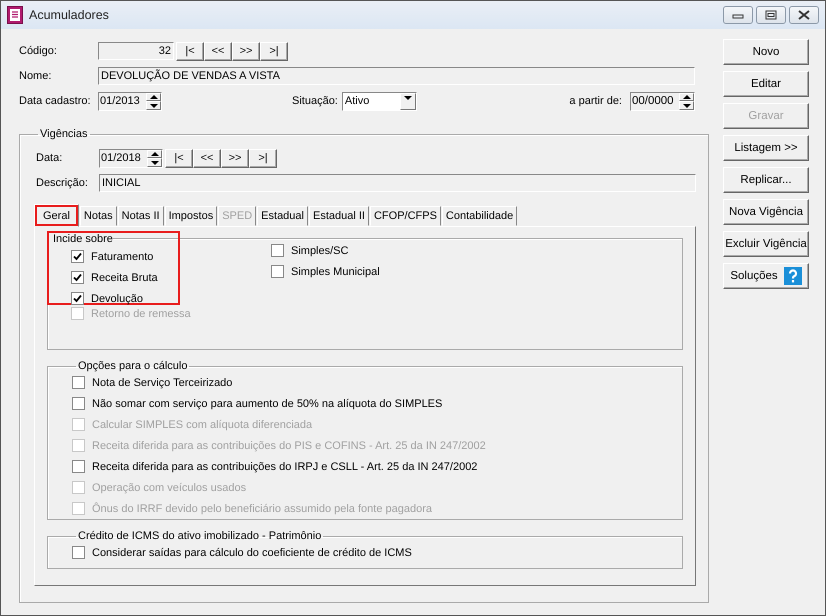  I want to click on field-label: a partir de:, so click(595, 101).